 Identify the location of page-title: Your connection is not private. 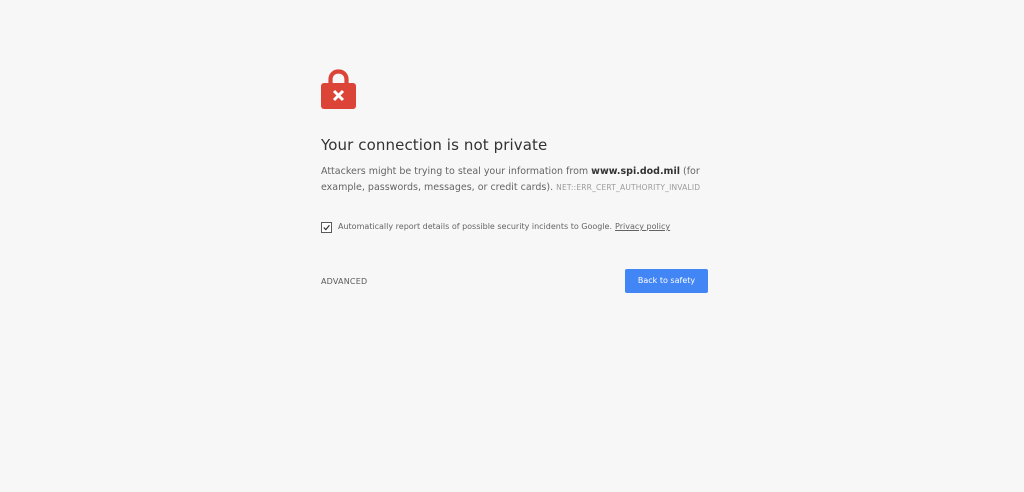
(434, 145).